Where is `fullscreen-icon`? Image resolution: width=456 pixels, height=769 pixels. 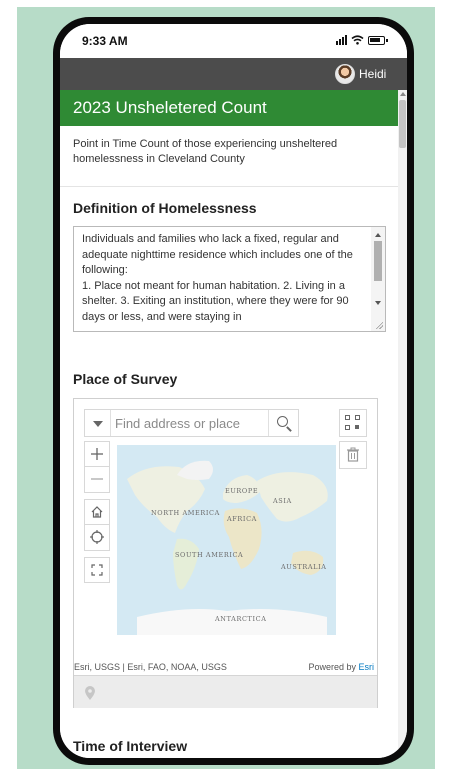
fullscreen-icon is located at coordinates (97, 570).